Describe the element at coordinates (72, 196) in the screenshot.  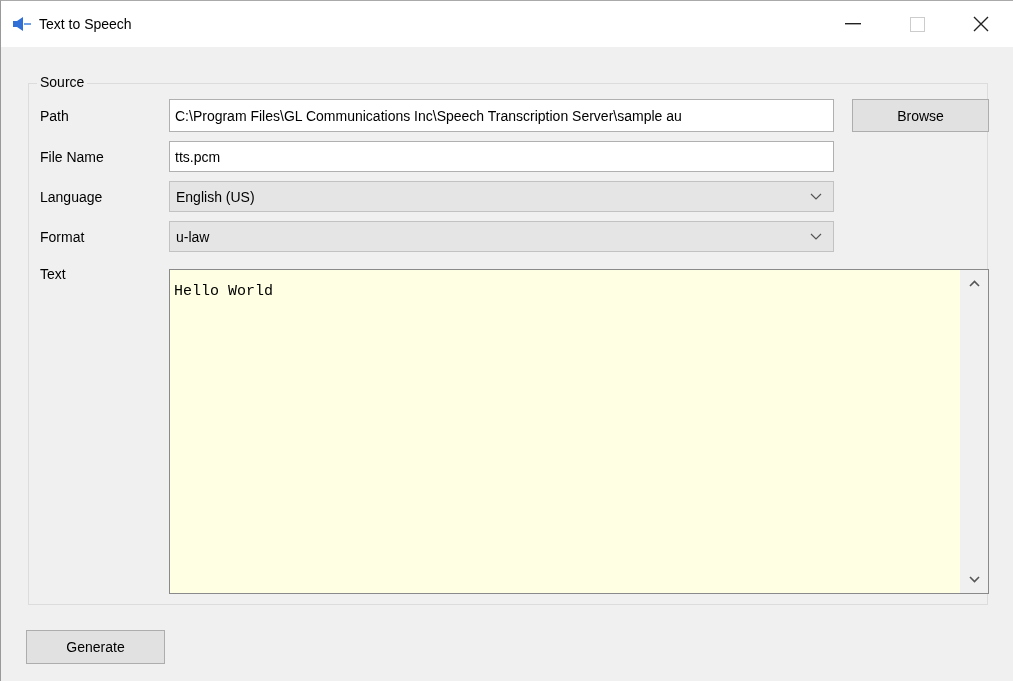
I see `field-label: Language` at that location.